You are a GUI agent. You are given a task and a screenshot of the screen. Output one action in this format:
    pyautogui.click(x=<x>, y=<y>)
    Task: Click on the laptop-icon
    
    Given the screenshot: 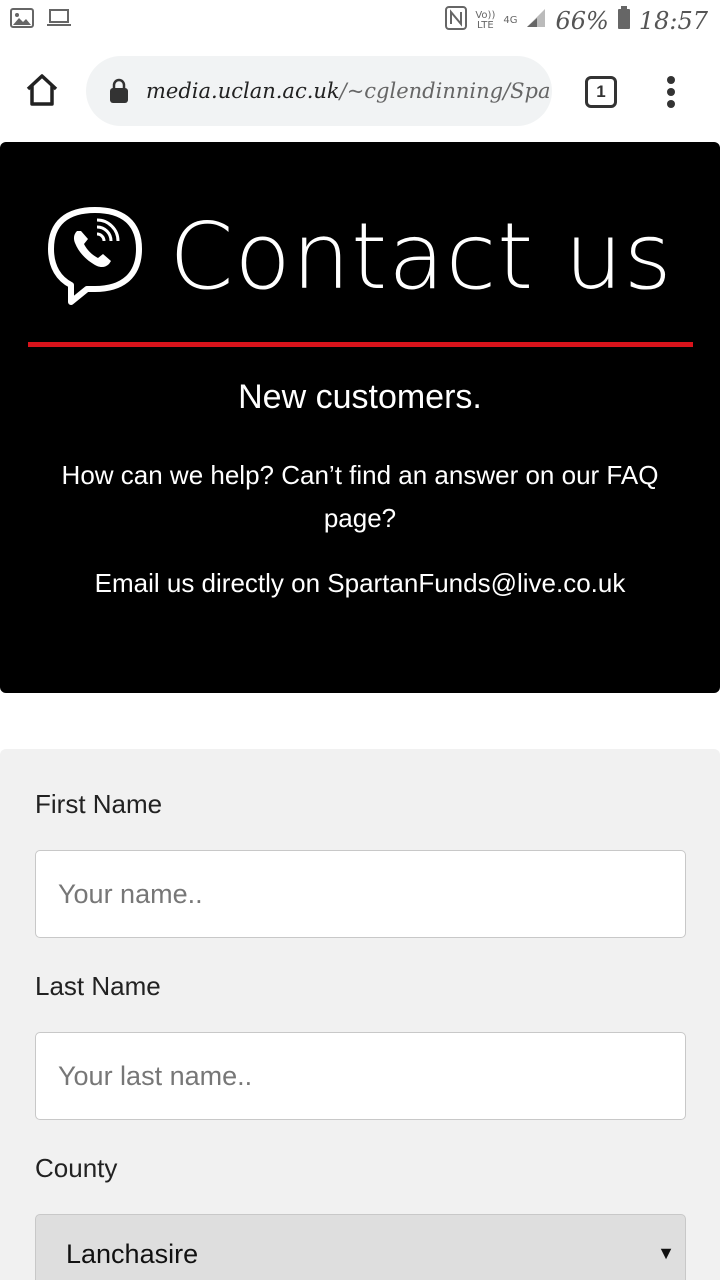 What is the action you would take?
    pyautogui.click(x=59, y=20)
    